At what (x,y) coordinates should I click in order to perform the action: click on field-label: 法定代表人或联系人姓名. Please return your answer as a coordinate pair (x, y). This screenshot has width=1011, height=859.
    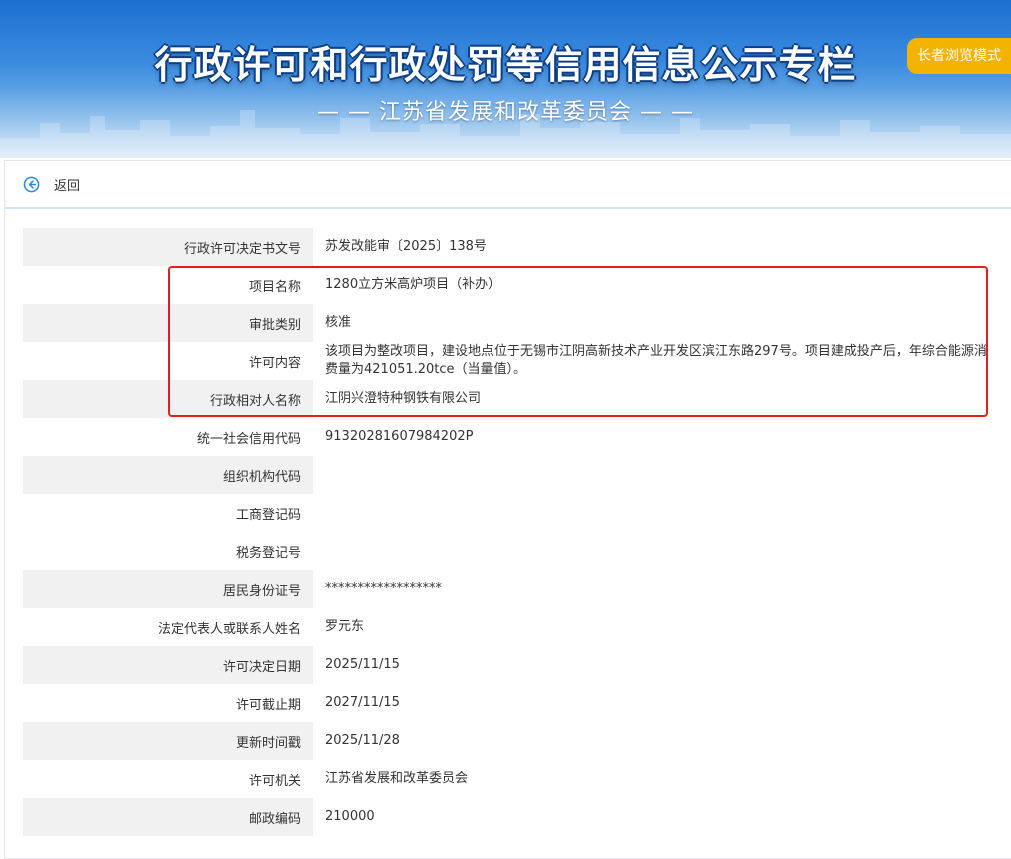
    Looking at the image, I should click on (229, 629).